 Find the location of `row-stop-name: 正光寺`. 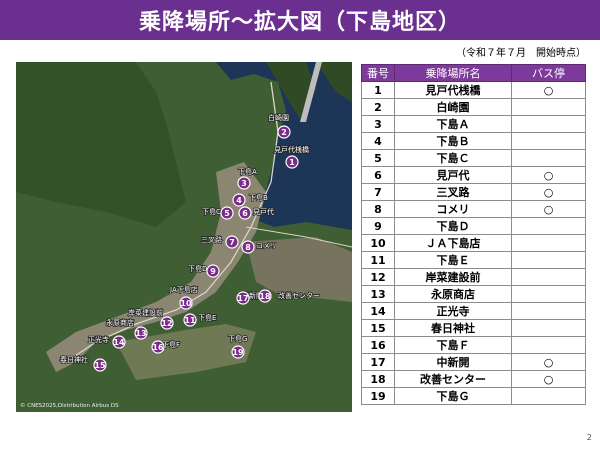

row-stop-name: 正光寺 is located at coordinates (453, 311).